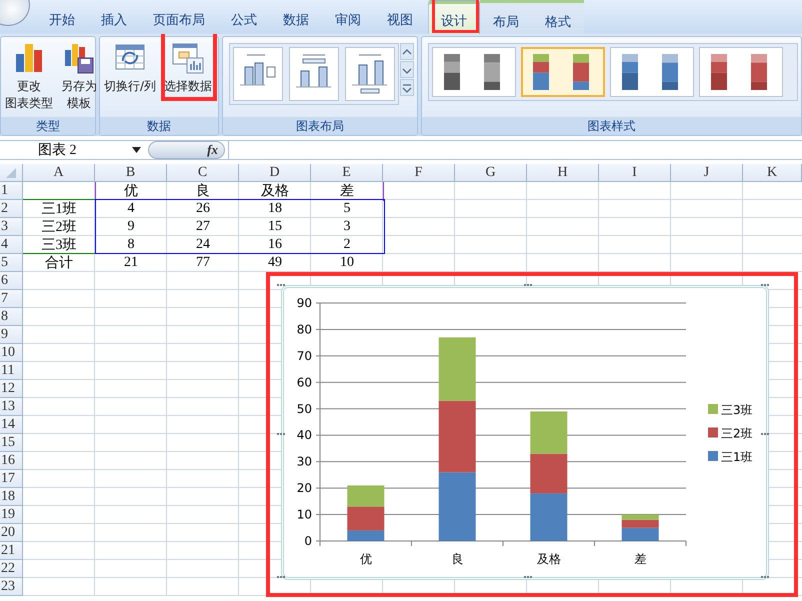 This screenshot has height=601, width=802. What do you see at coordinates (611, 126) in the screenshot?
I see `group-label: 图表样式` at bounding box center [611, 126].